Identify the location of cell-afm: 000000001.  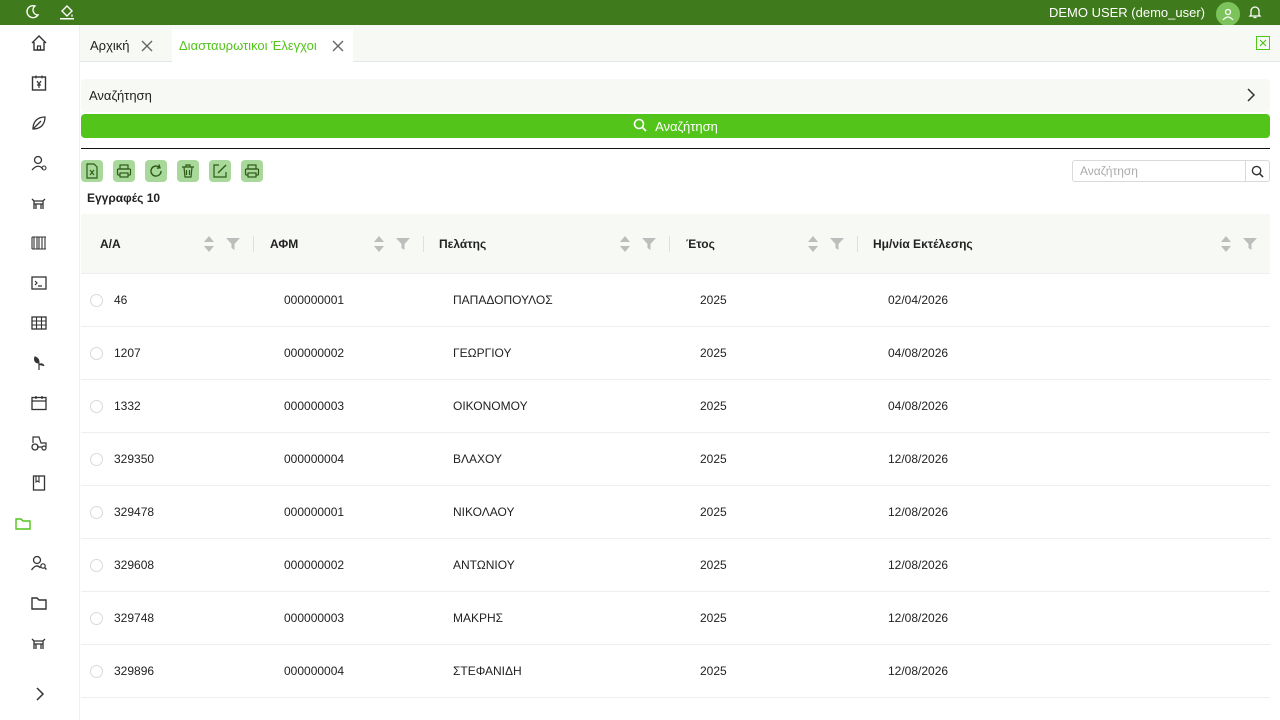
(314, 512).